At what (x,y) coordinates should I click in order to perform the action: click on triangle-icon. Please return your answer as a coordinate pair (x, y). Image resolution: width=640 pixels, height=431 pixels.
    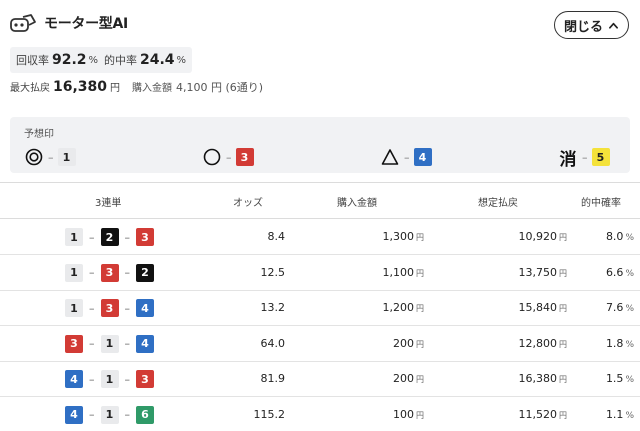
    Looking at the image, I should click on (390, 157).